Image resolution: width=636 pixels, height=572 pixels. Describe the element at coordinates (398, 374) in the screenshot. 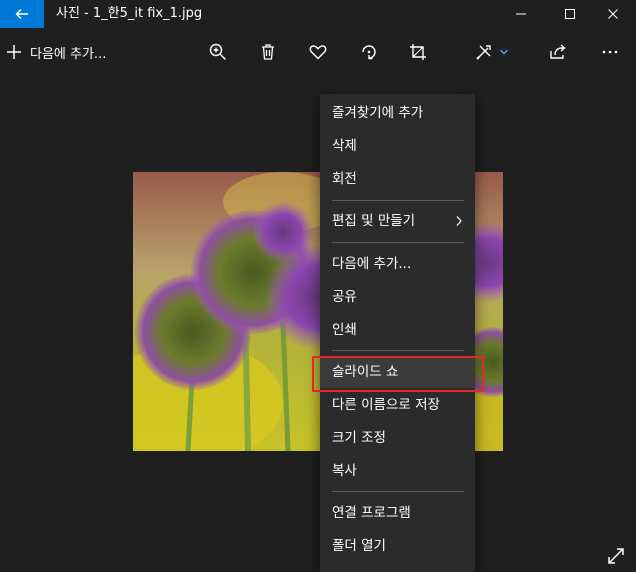

I see `highlight-box` at that location.